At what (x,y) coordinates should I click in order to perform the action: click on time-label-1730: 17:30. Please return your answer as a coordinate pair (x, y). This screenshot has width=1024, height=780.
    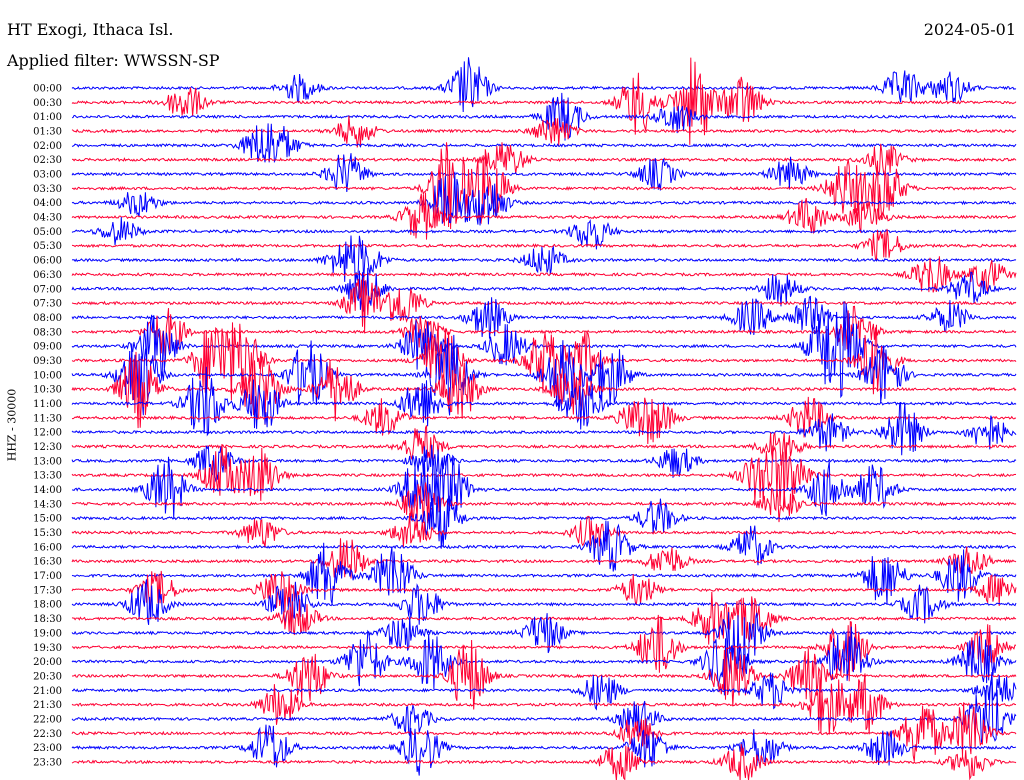
    Looking at the image, I should click on (47, 590).